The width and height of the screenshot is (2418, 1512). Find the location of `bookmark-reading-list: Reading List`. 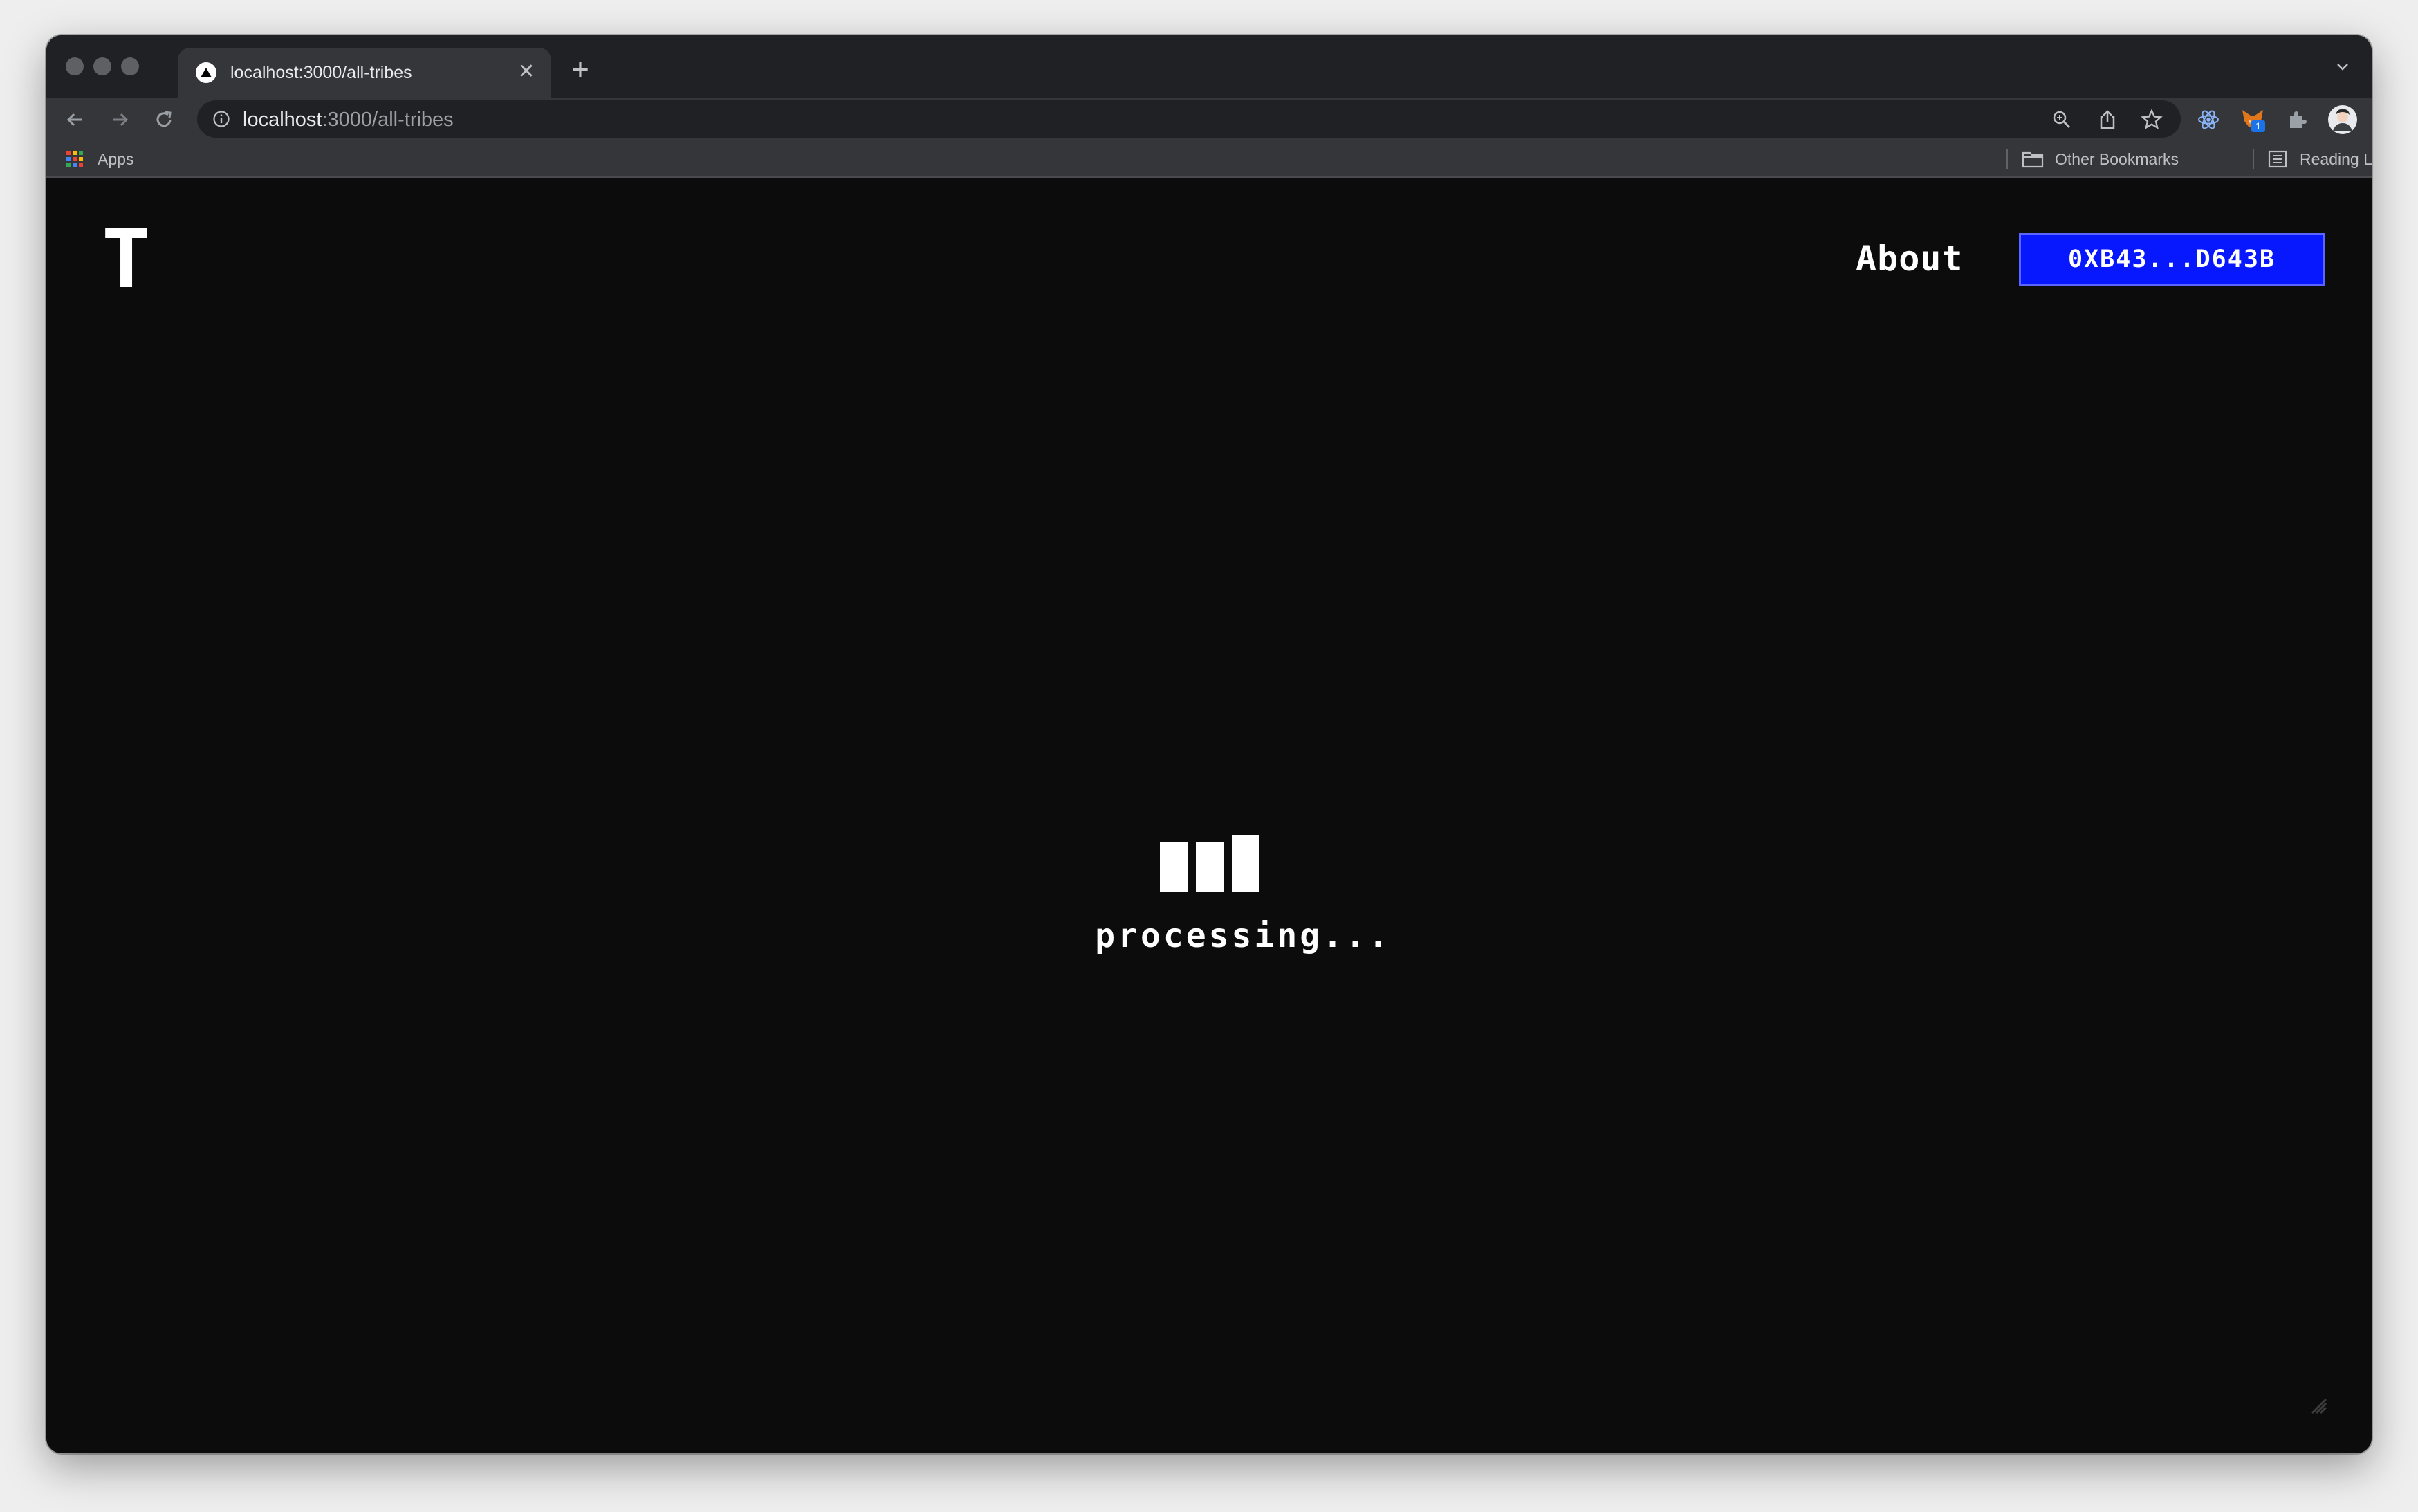

bookmark-reading-list: Reading List is located at coordinates (2320, 159).